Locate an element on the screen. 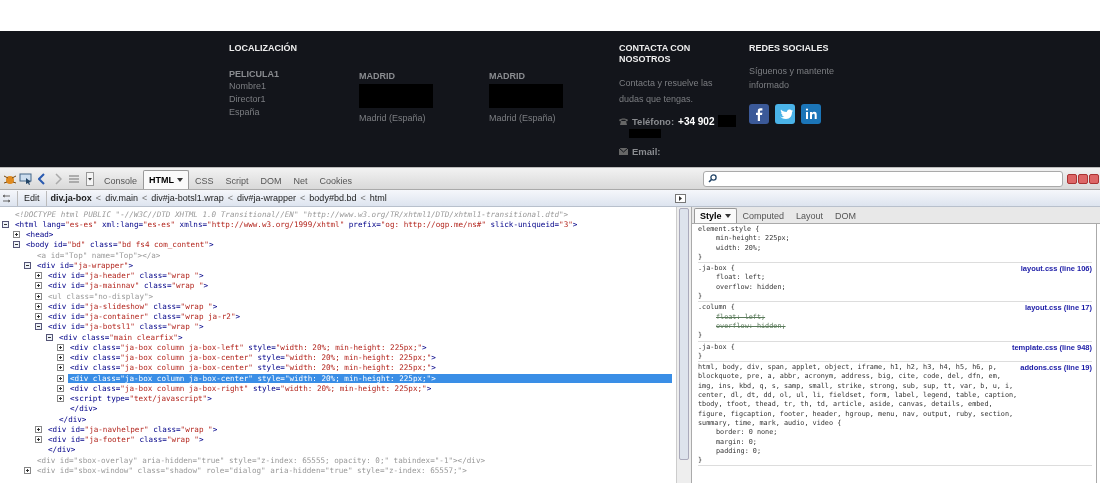 This screenshot has width=1100, height=483. panel-tab: DOM is located at coordinates (271, 180).